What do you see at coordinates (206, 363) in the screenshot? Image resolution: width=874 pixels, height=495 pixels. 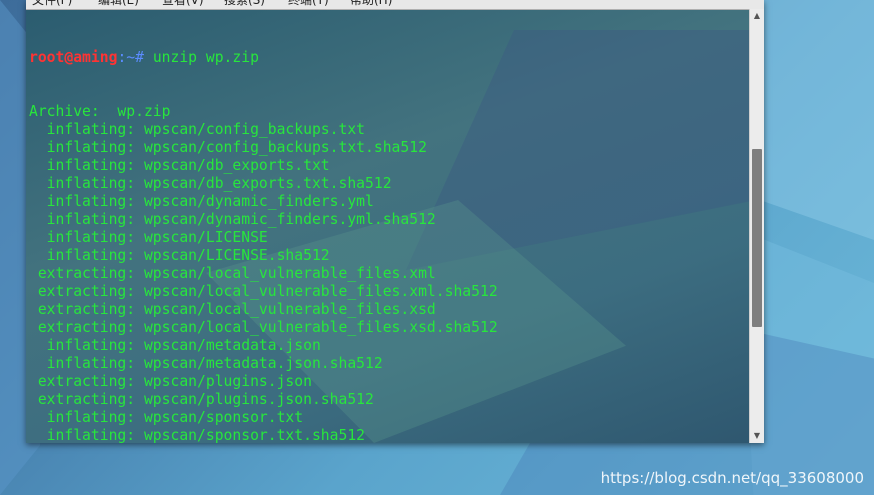 I see `output-line: inflating: wpscan/metadata.json.sha512` at bounding box center [206, 363].